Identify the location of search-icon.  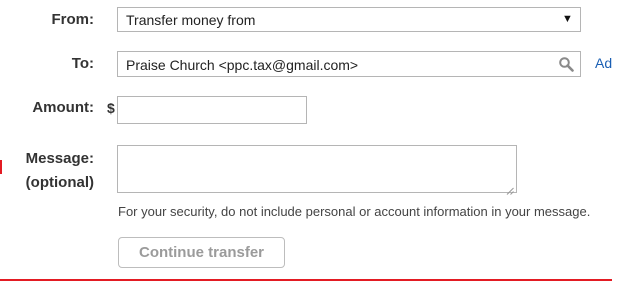
(566, 64).